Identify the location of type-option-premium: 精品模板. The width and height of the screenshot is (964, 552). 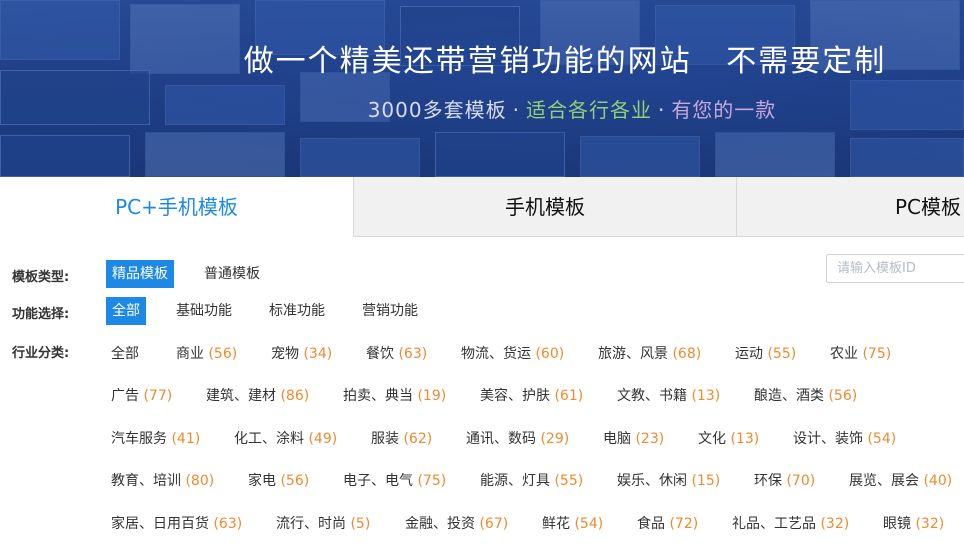
(140, 274).